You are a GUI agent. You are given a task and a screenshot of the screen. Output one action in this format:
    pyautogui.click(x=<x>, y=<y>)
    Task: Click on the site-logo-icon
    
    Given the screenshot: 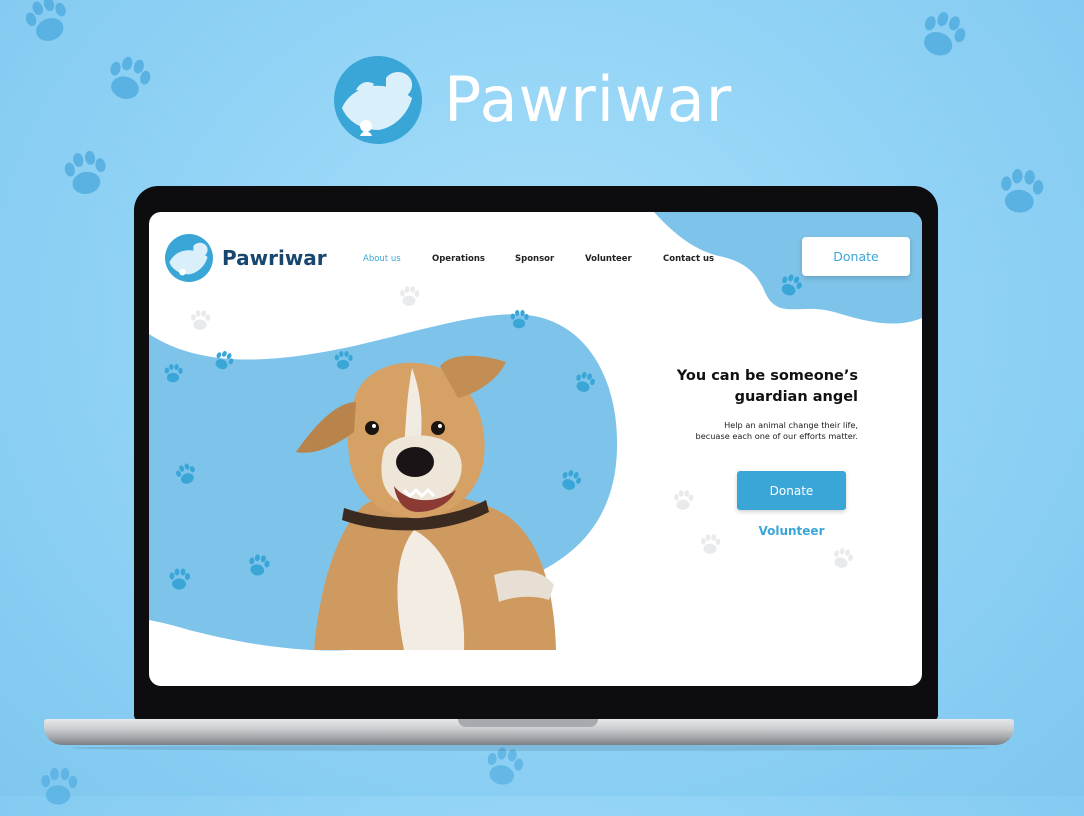 What is the action you would take?
    pyautogui.click(x=189, y=258)
    